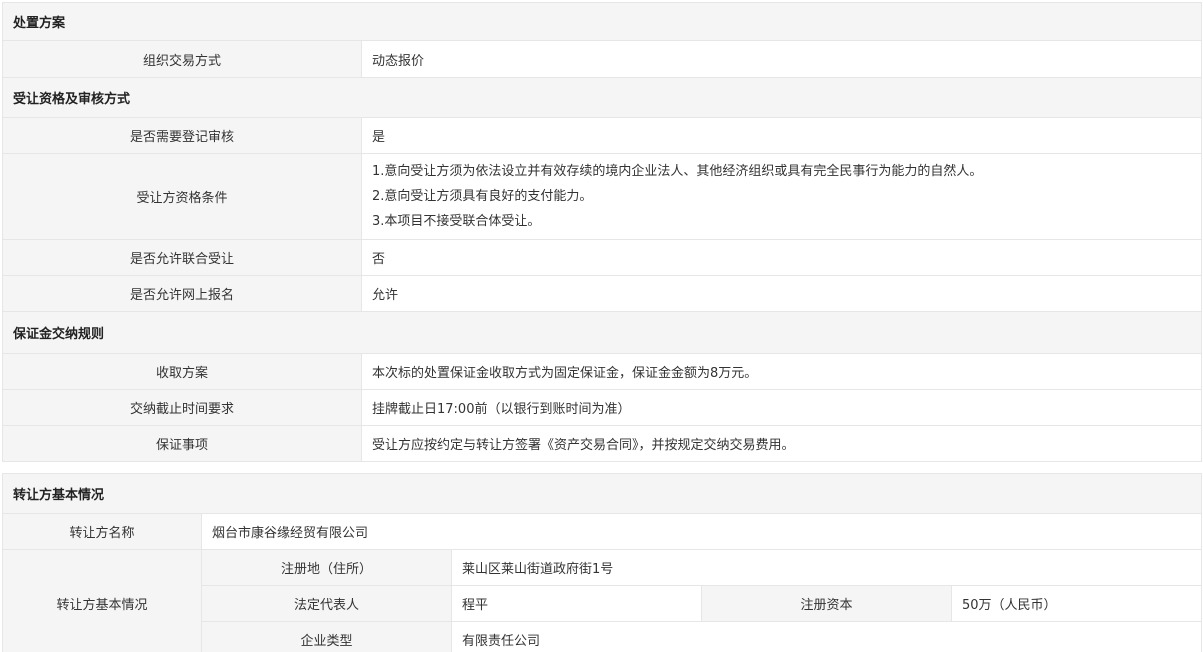  I want to click on row-label: 法定代表人, so click(326, 603).